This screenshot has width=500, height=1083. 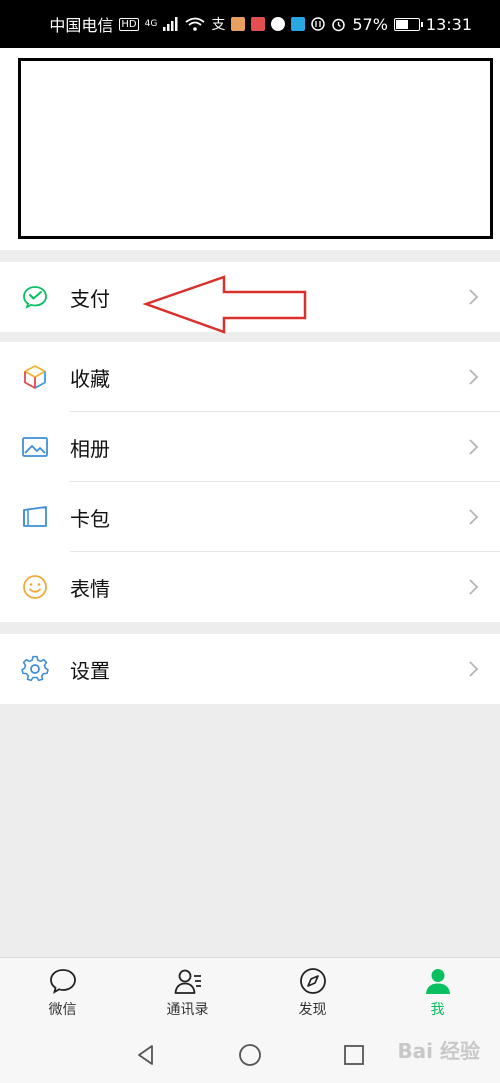 What do you see at coordinates (224, 304) in the screenshot?
I see `annotation-arrow` at bounding box center [224, 304].